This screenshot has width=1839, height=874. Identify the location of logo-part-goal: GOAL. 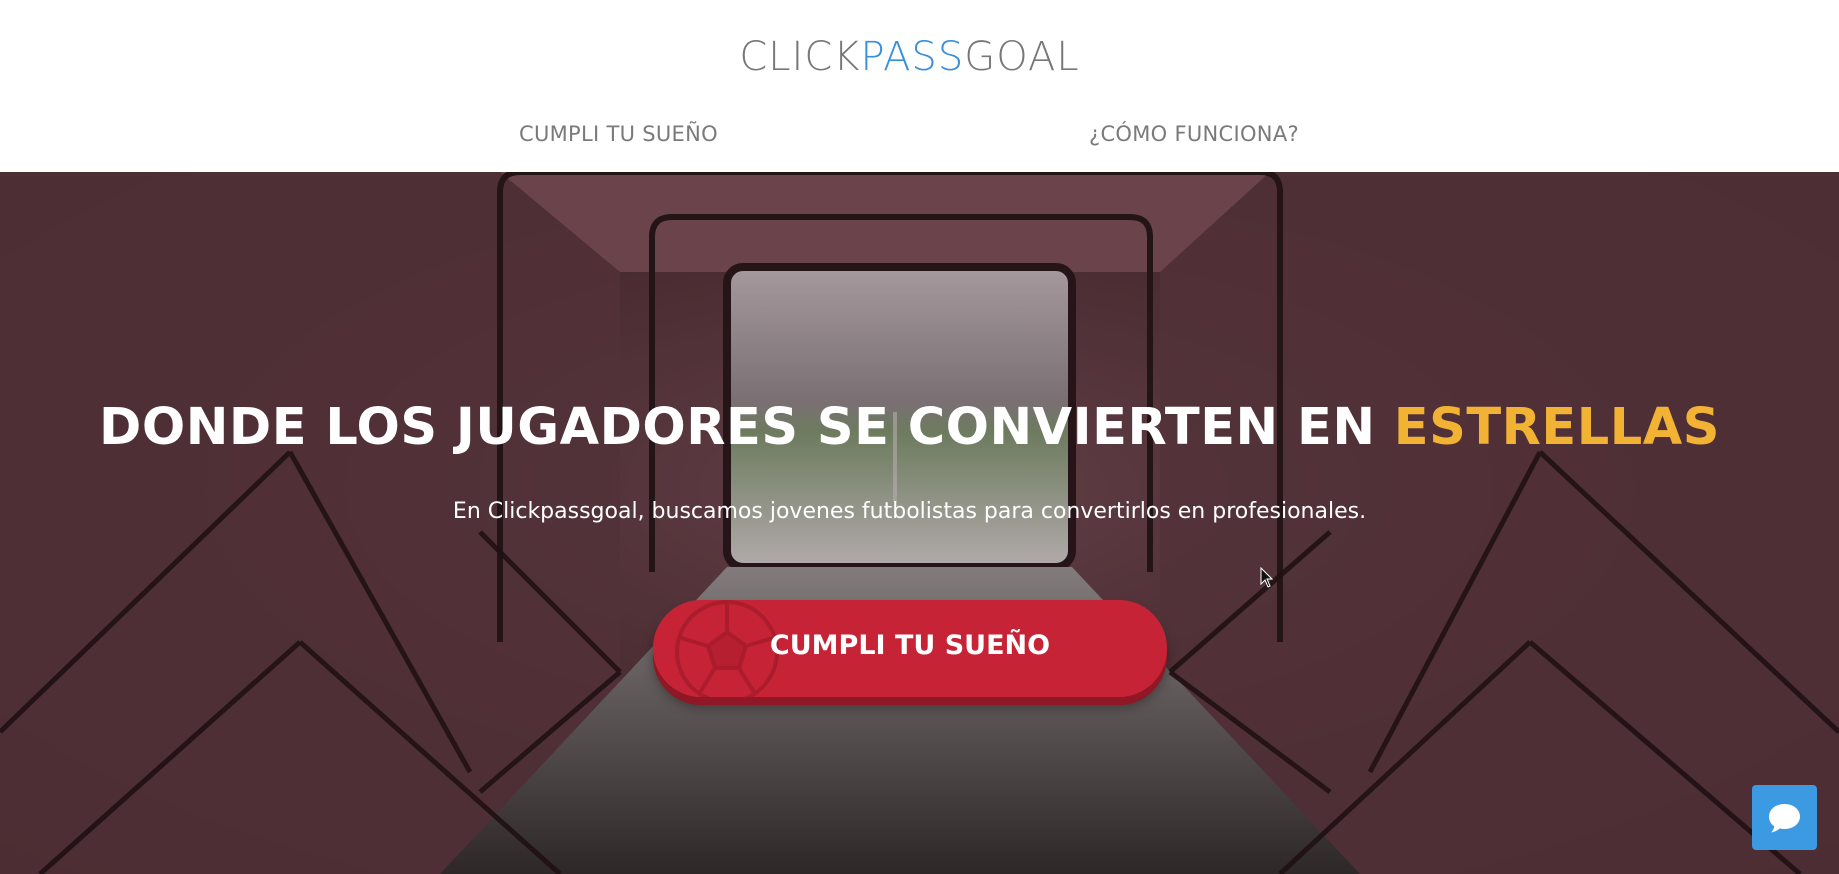
(1022, 57).